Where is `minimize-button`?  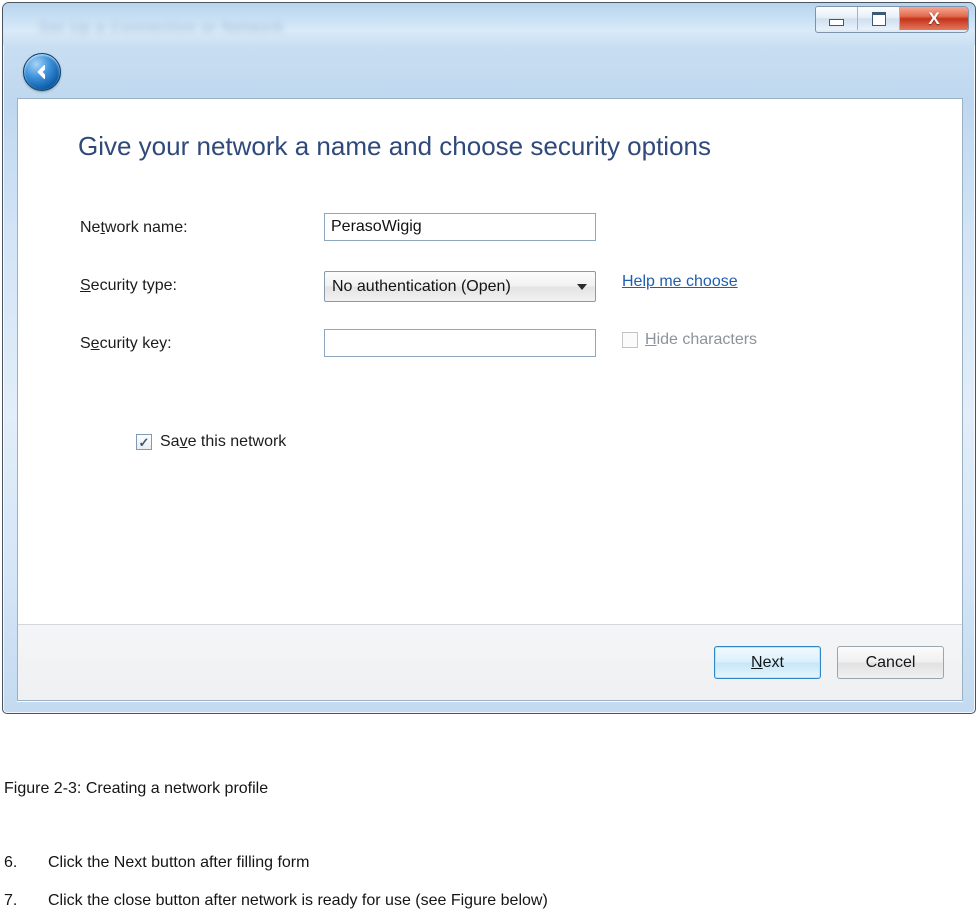
minimize-button is located at coordinates (837, 18).